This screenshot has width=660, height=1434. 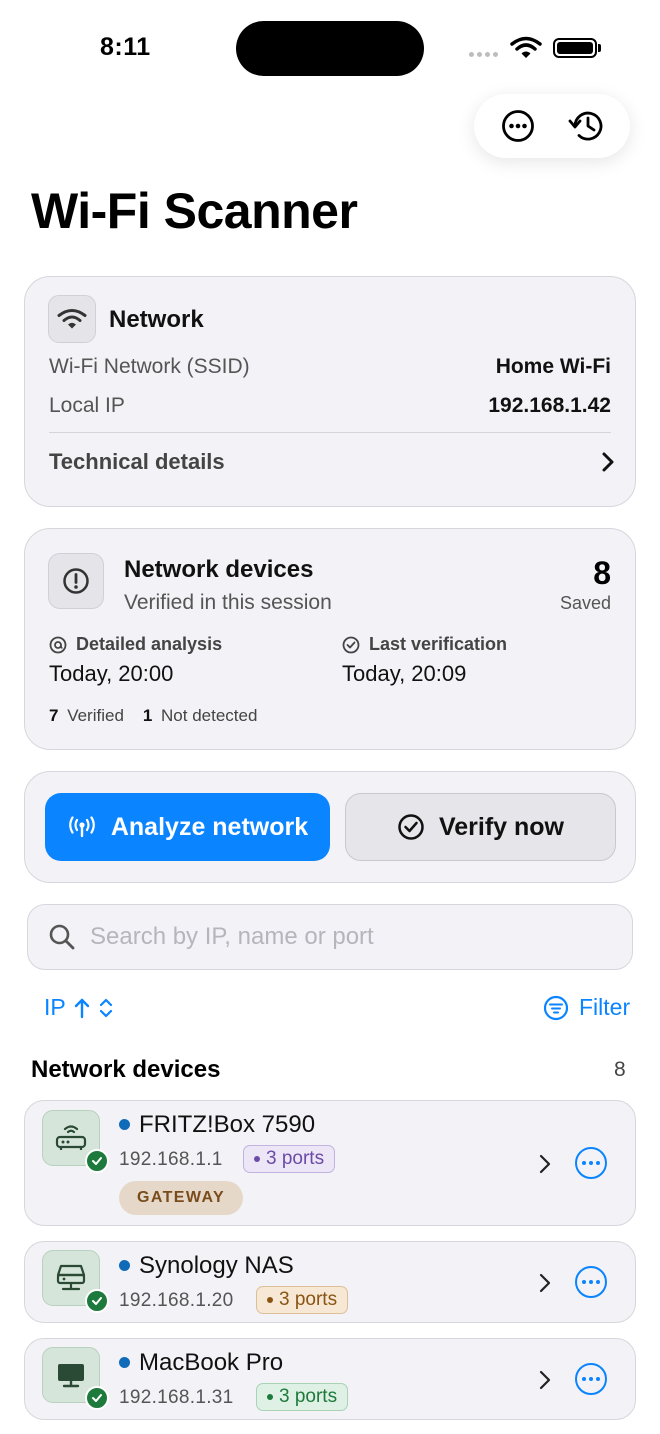 What do you see at coordinates (330, 1379) in the screenshot?
I see `device-row-macbook: MacBook Pro 192.168.1.31 3 ports` at bounding box center [330, 1379].